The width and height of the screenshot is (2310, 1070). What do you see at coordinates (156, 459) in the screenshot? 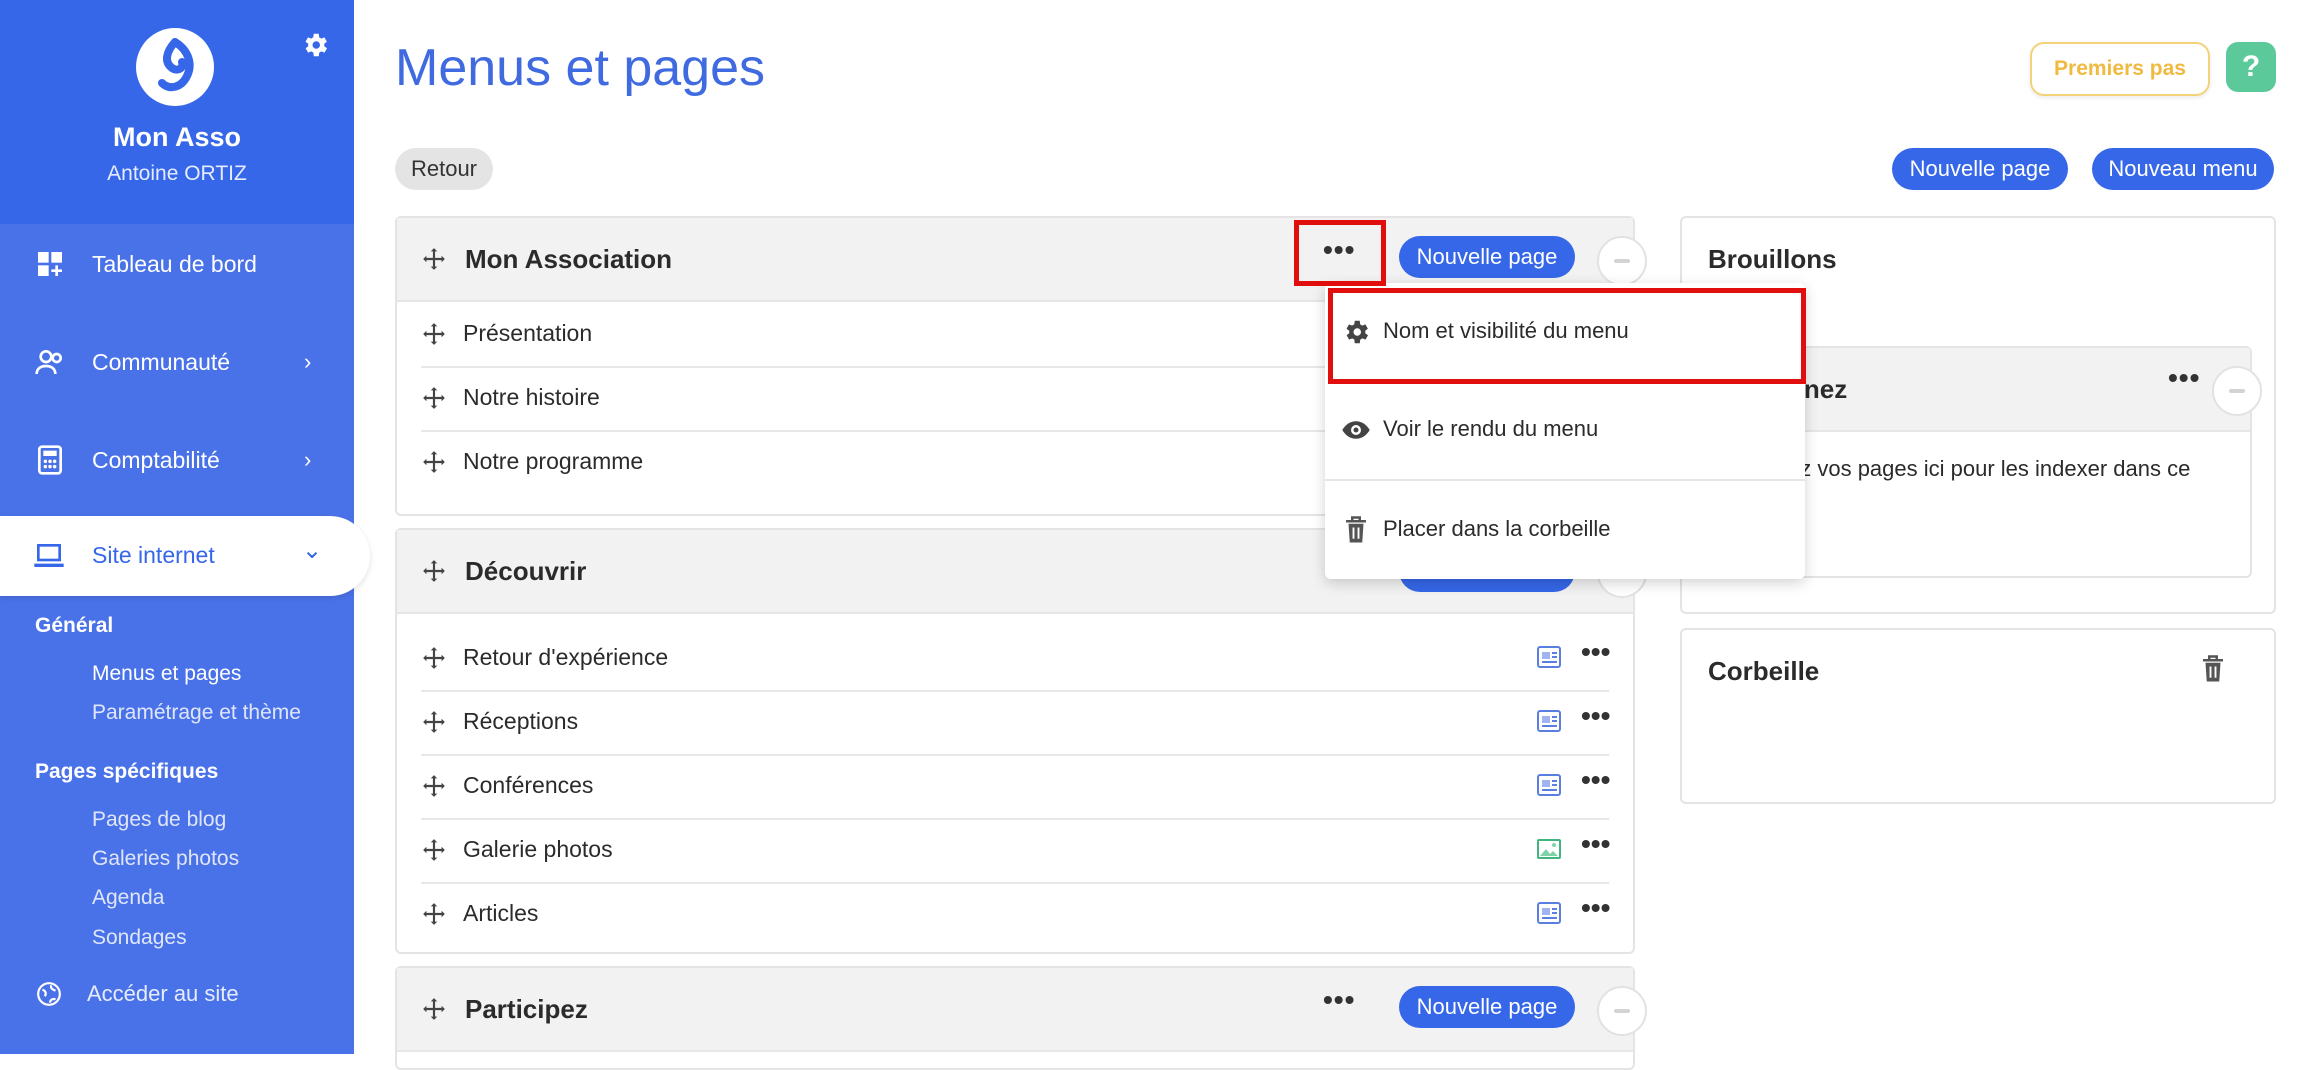
I see `nav-accounting-label: Comptabilité` at bounding box center [156, 459].